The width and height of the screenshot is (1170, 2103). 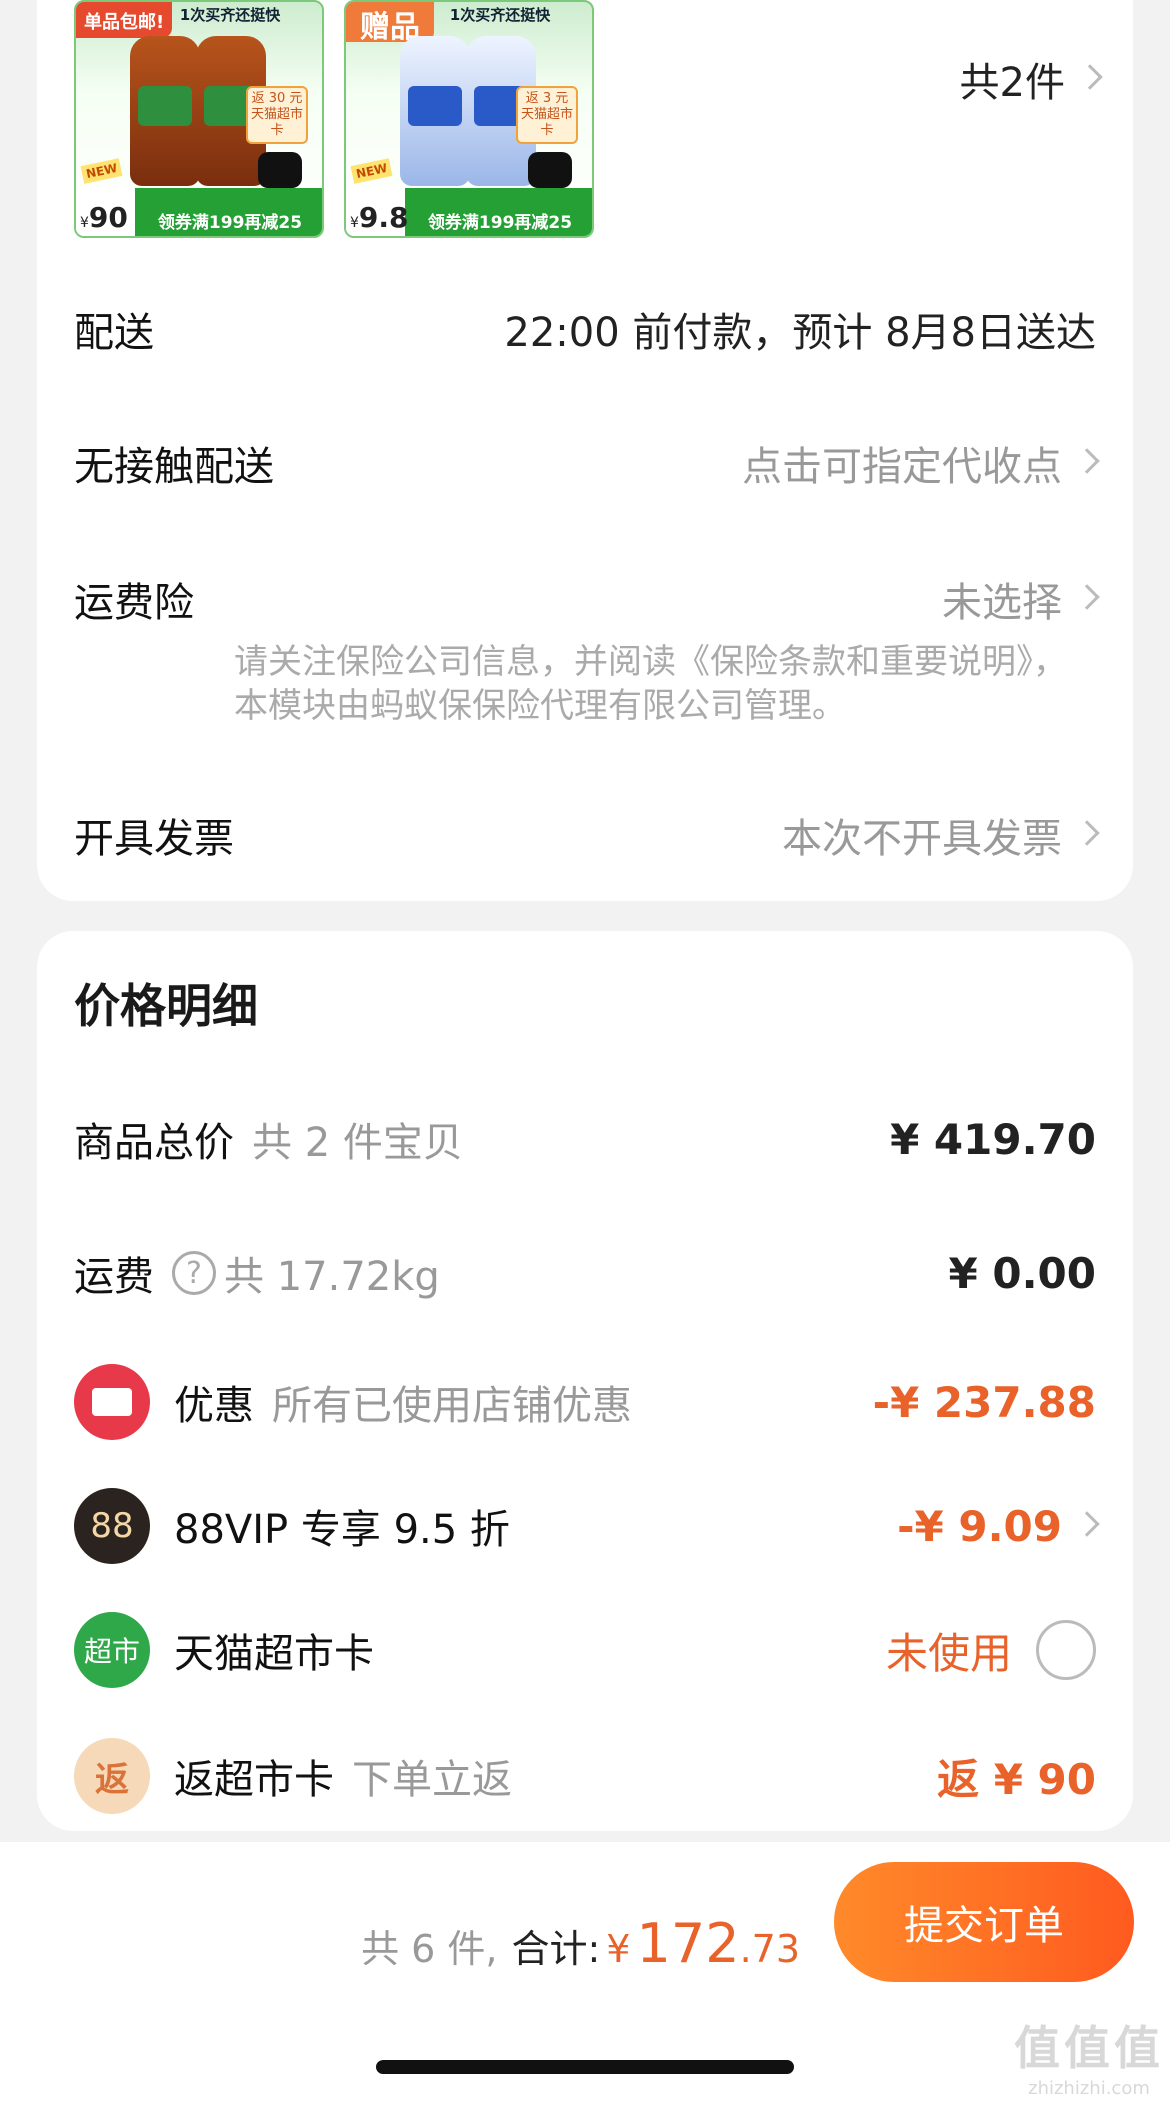 I want to click on delivery-value: 22:00 前付款，预计 8月8日送达, so click(x=800, y=333).